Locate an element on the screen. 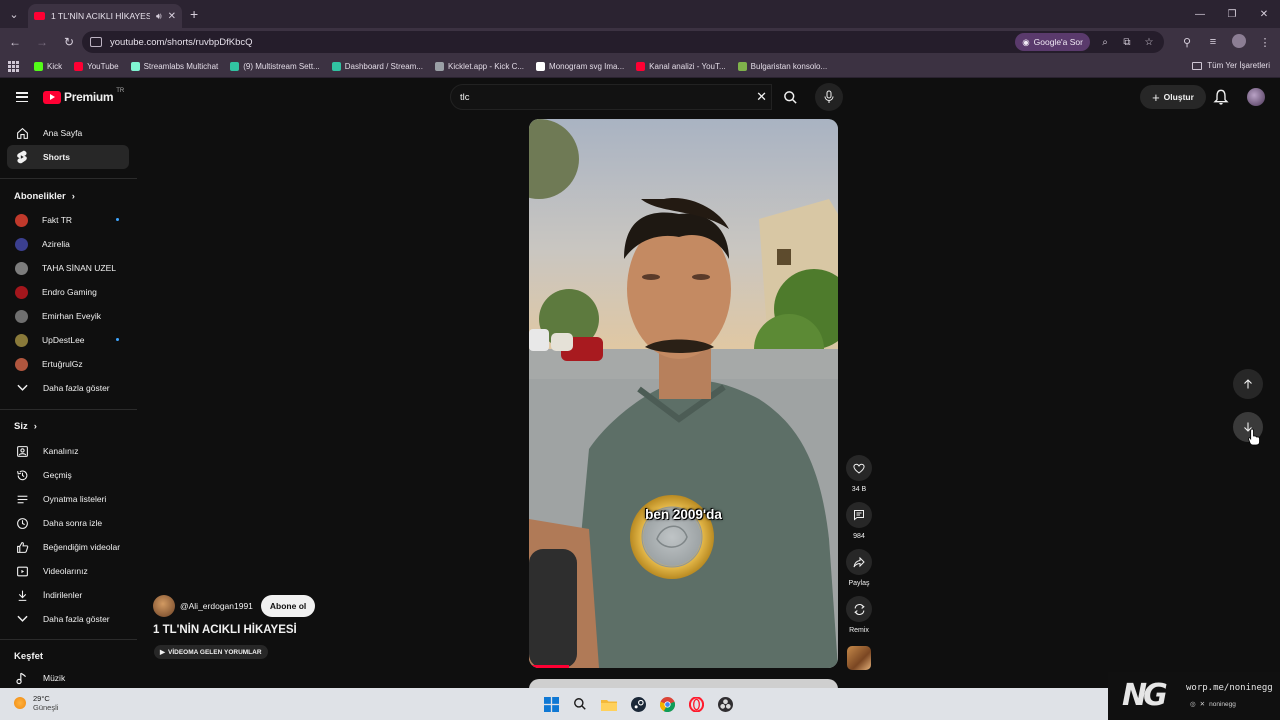 The width and height of the screenshot is (1280, 720). clear-search-icon: ✕ is located at coordinates (761, 97).